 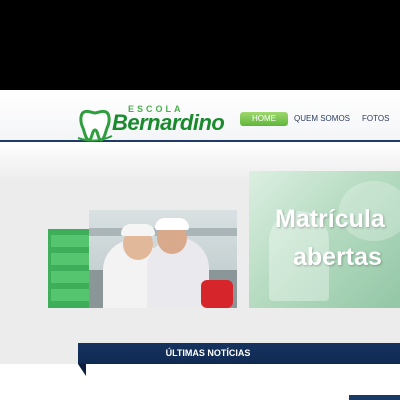 I want to click on news-section-title: ÚLTIMAS NOTÍCIAS, so click(x=208, y=353).